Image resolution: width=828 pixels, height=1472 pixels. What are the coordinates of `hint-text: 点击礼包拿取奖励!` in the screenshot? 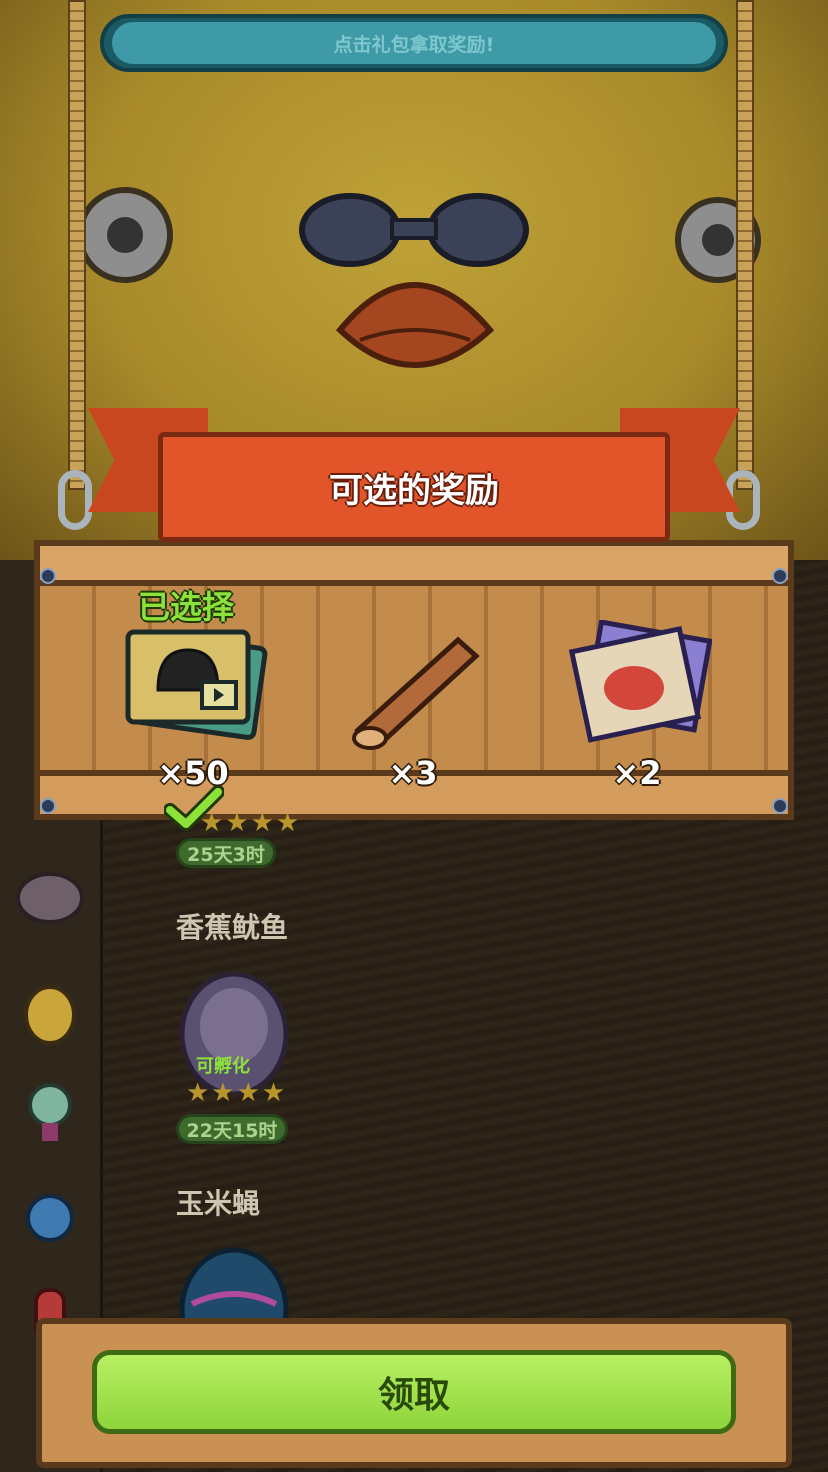 It's located at (414, 43).